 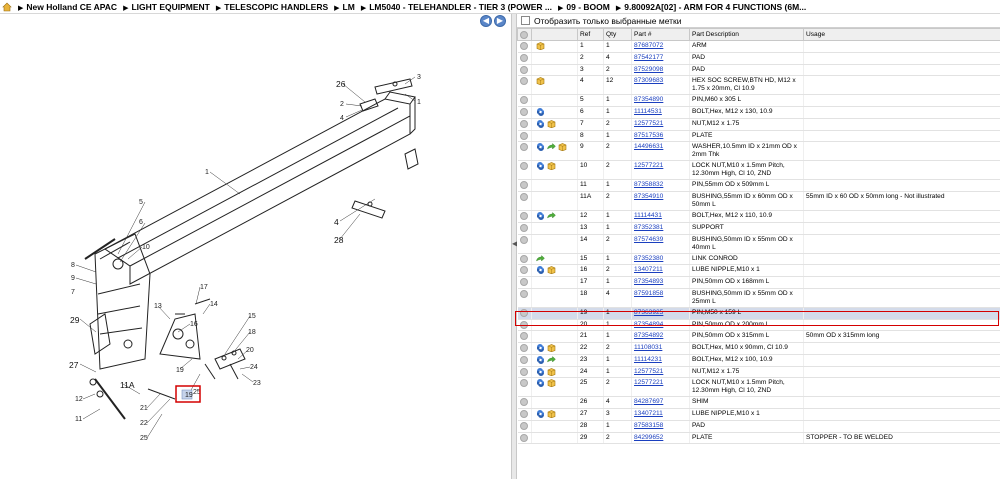 What do you see at coordinates (759, 259) in the screenshot?
I see `table-row: 15187352380LINK CONROD` at bounding box center [759, 259].